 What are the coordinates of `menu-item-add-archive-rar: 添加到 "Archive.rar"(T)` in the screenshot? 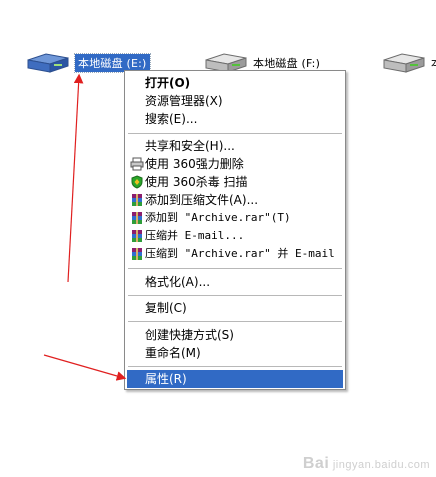 It's located at (235, 218).